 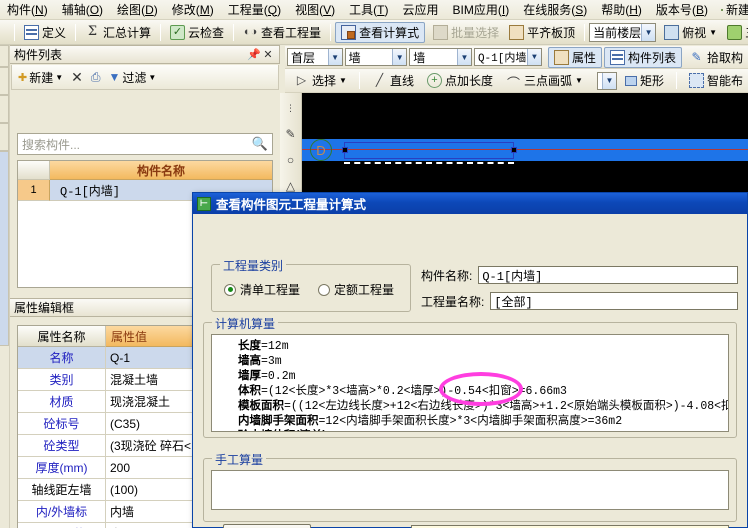 What do you see at coordinates (736, 9) in the screenshot?
I see `new-project-label: 新建变` at bounding box center [736, 9].